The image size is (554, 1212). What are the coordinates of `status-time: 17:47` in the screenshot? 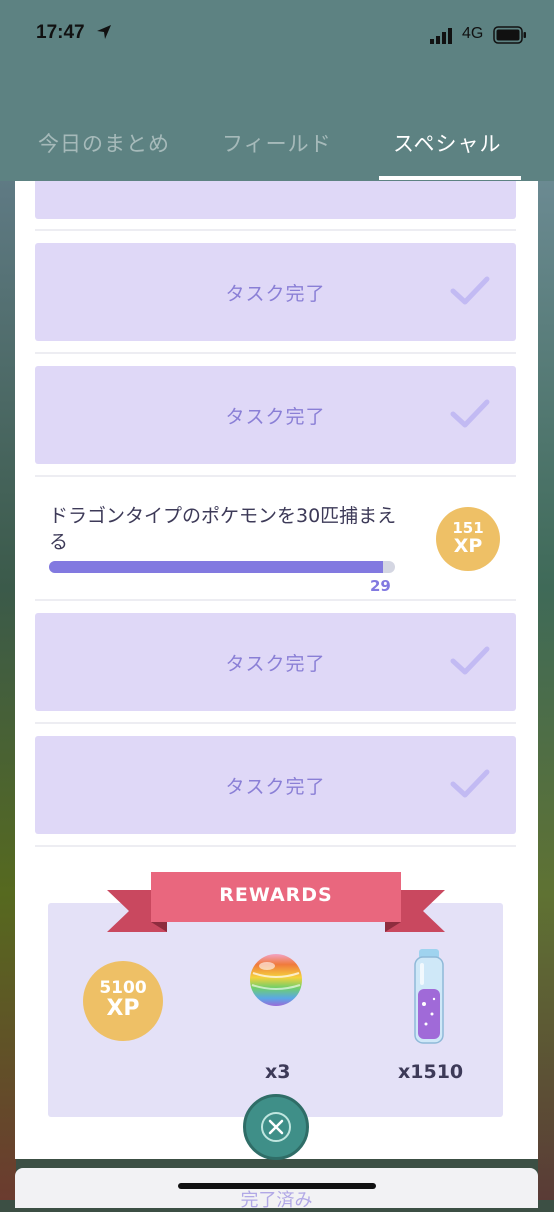 It's located at (60, 32).